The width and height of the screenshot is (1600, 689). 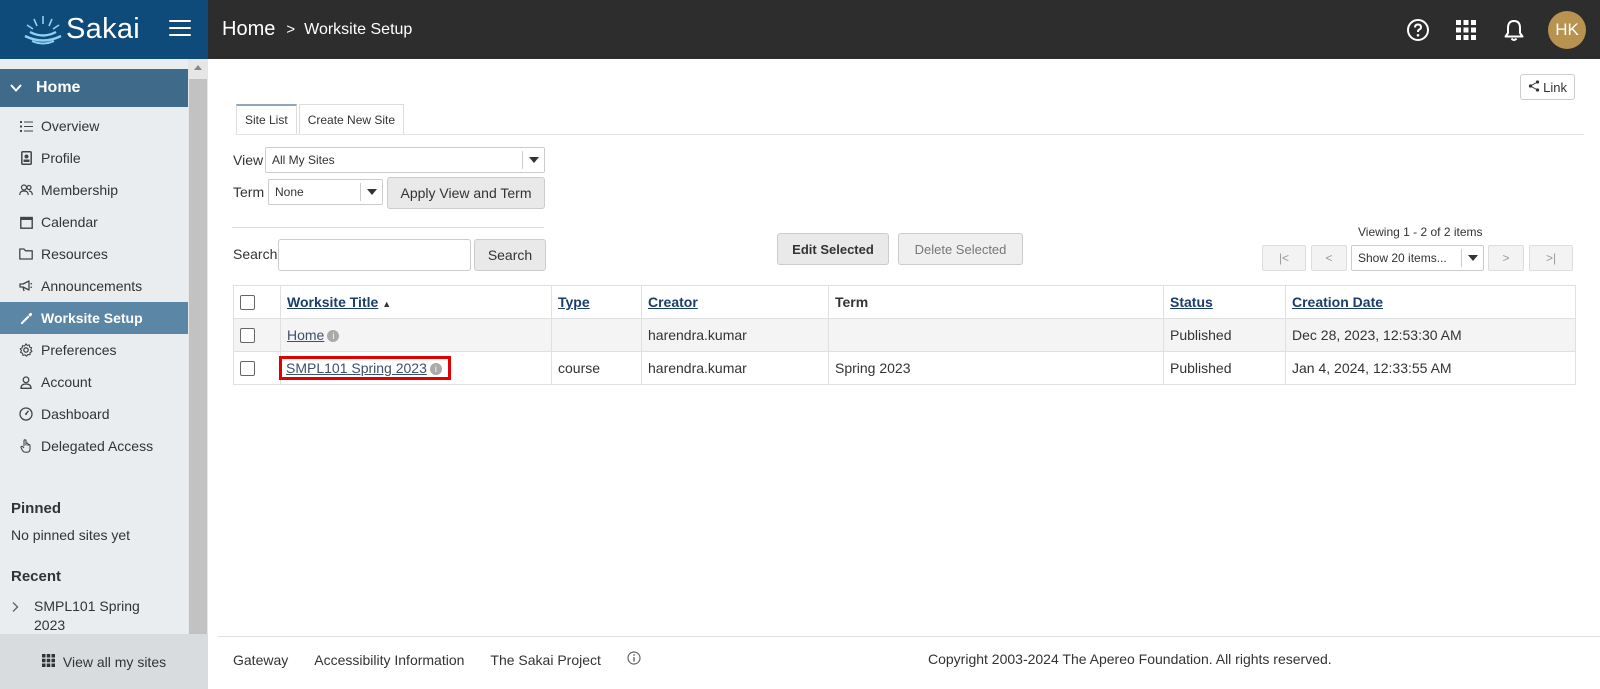 What do you see at coordinates (198, 356) in the screenshot?
I see `scrollbar-thumb` at bounding box center [198, 356].